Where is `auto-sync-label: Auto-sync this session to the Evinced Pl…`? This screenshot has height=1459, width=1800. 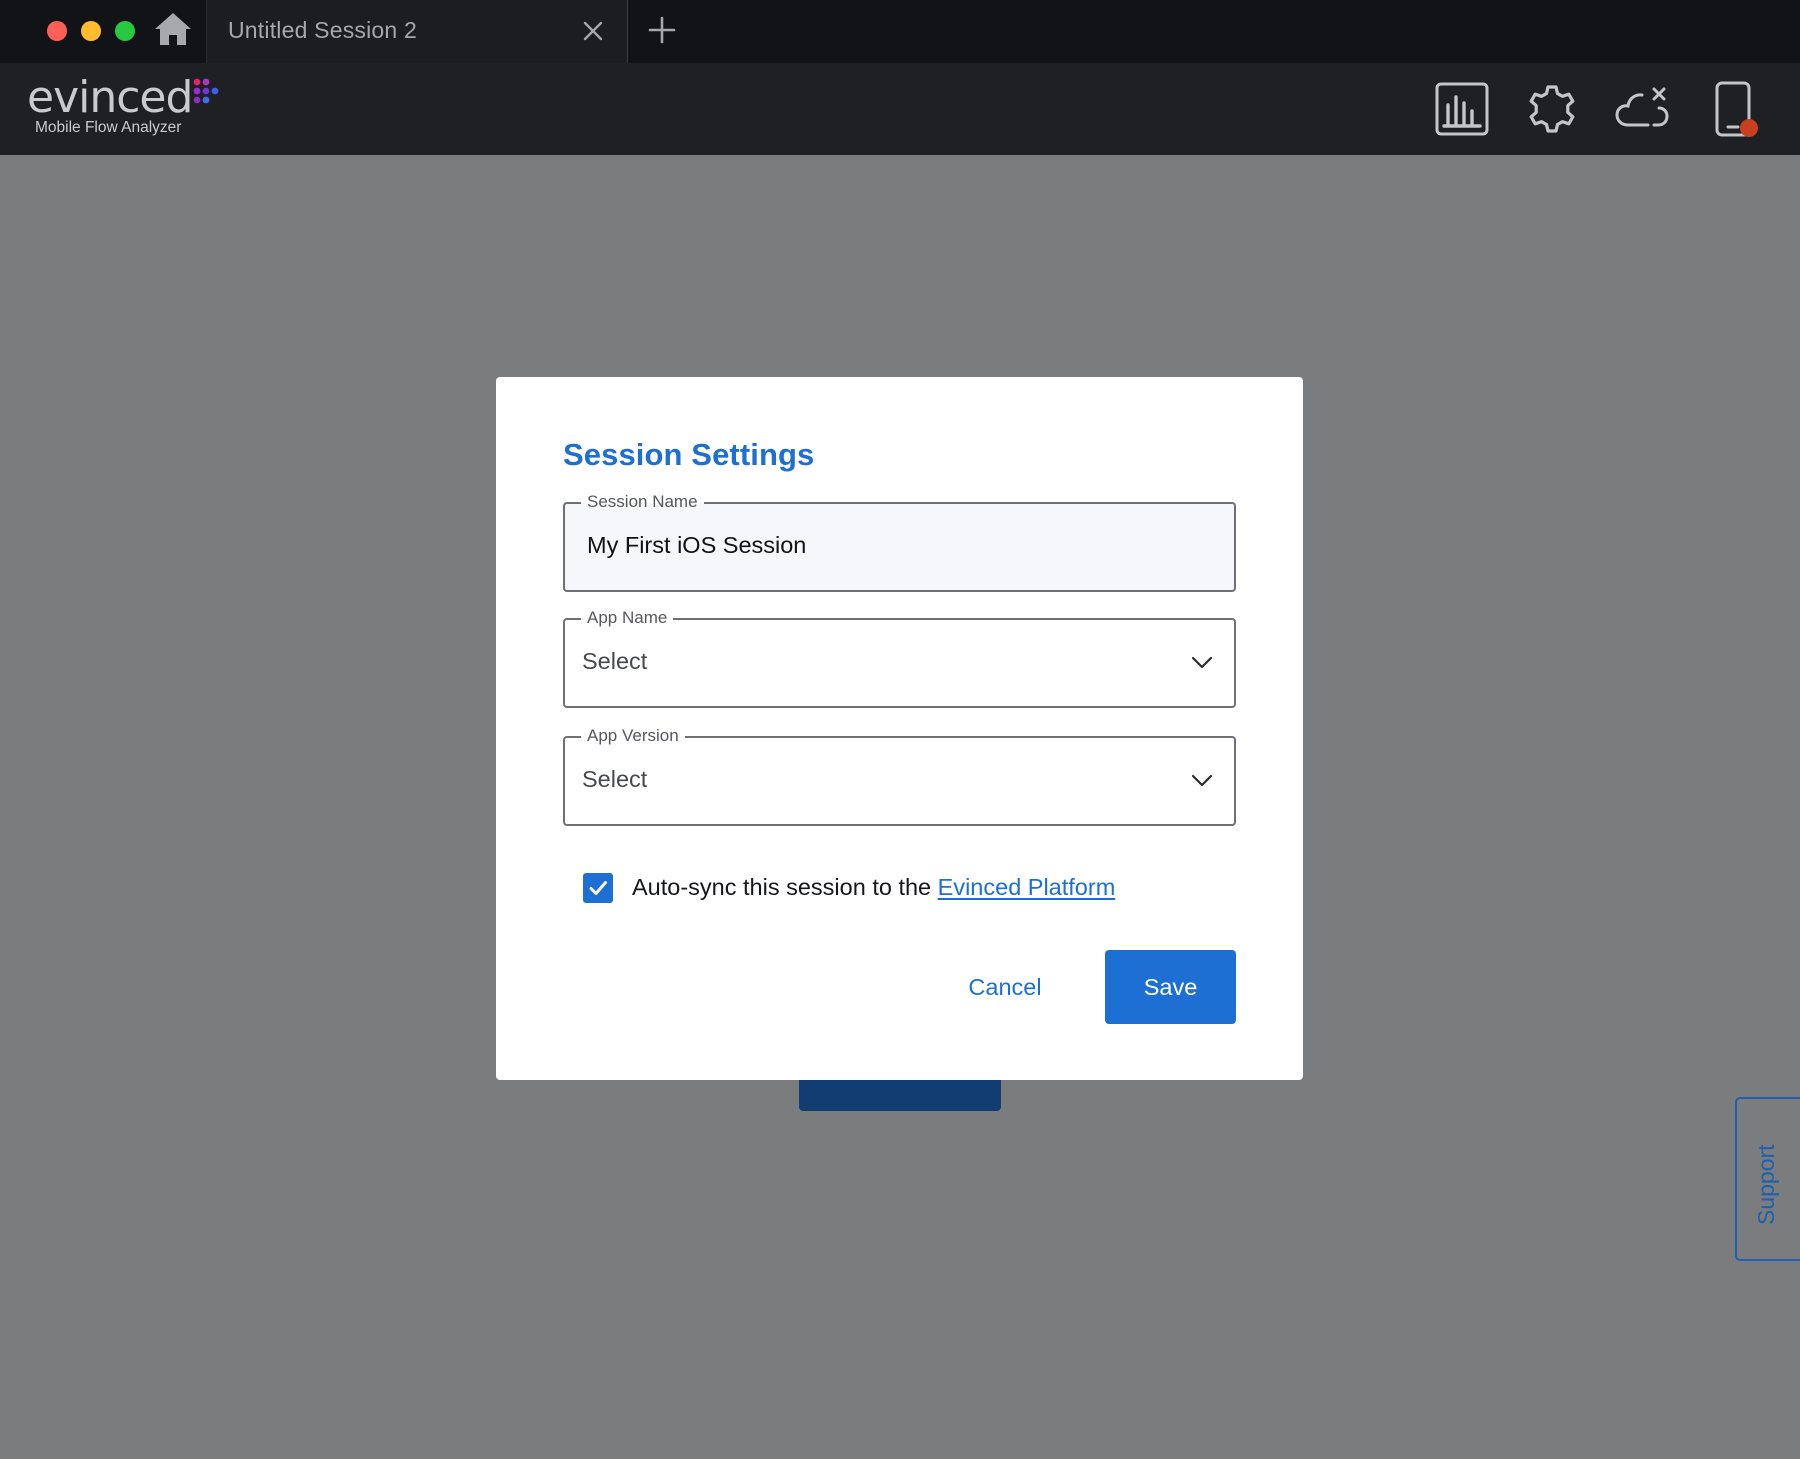
auto-sync-label: Auto-sync this session to the Evinced Pl… is located at coordinates (873, 887).